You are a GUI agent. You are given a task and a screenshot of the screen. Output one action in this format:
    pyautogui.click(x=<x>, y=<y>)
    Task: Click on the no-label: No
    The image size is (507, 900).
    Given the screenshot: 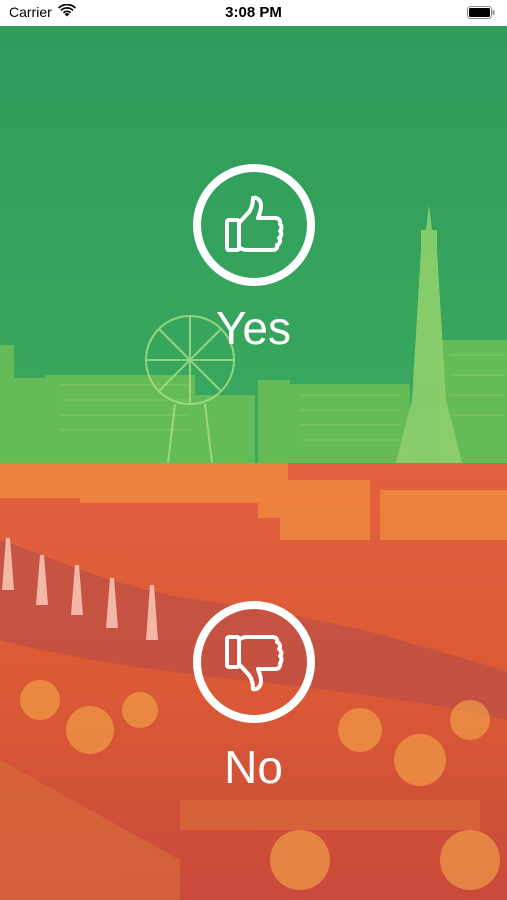 What is the action you would take?
    pyautogui.click(x=253, y=767)
    